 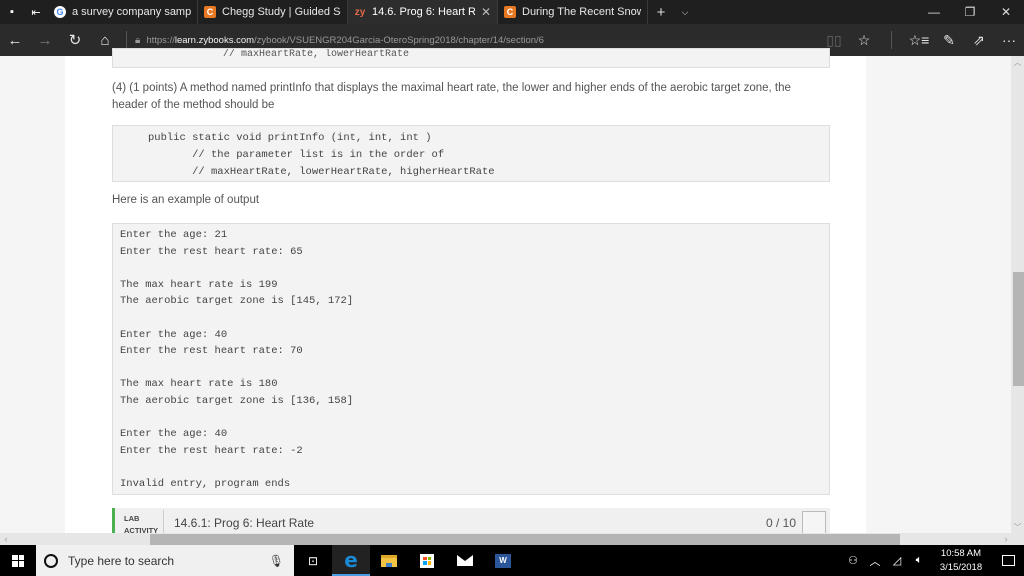 I want to click on output-line: Invalid entry, program ends, so click(x=205, y=483).